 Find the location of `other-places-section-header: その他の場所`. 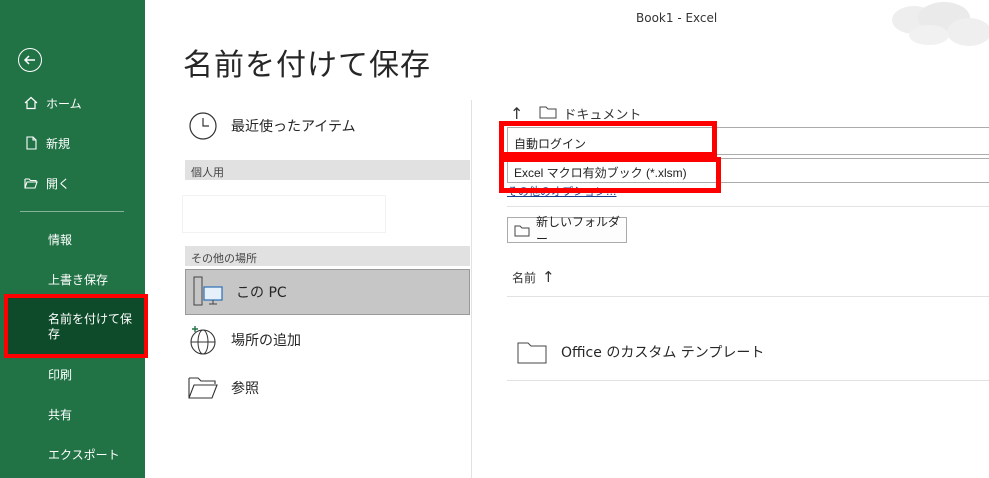

other-places-section-header: その他の場所 is located at coordinates (327, 256).